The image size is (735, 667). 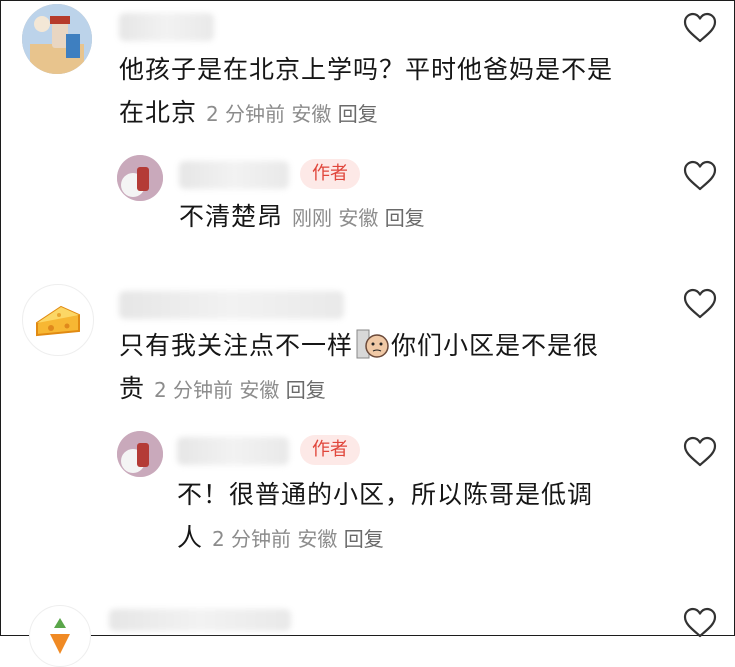 I want to click on face-emoji-sticker, so click(x=372, y=343).